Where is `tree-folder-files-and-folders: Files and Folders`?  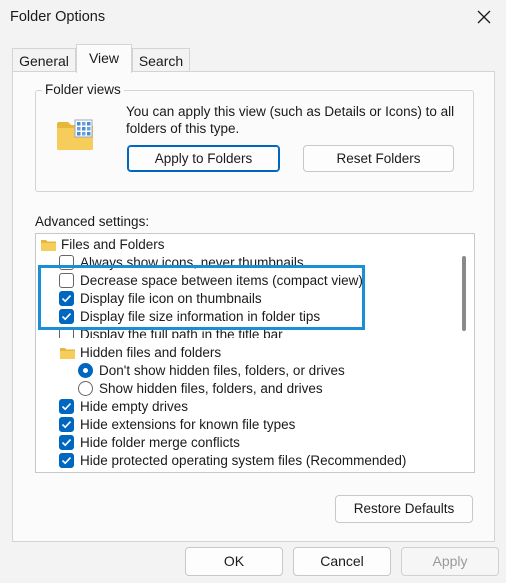
tree-folder-files-and-folders: Files and Folders is located at coordinates (246, 245).